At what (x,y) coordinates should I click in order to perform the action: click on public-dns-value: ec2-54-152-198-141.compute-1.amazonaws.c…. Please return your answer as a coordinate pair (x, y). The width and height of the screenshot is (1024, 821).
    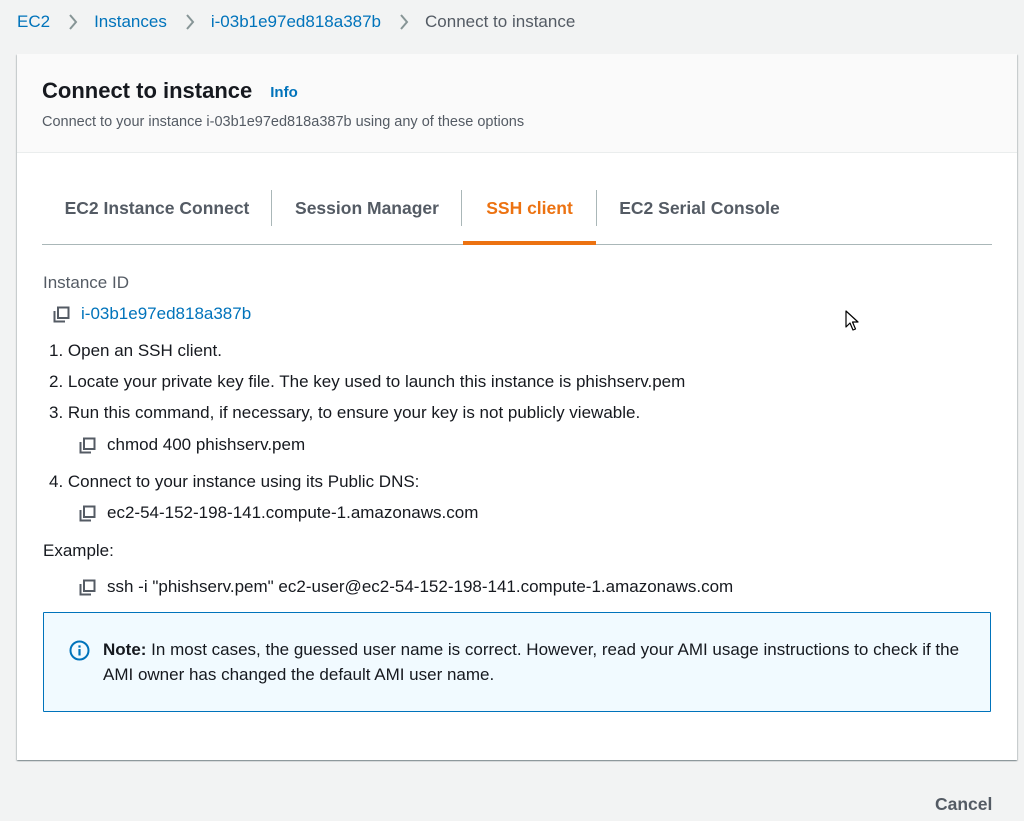
    Looking at the image, I should click on (293, 512).